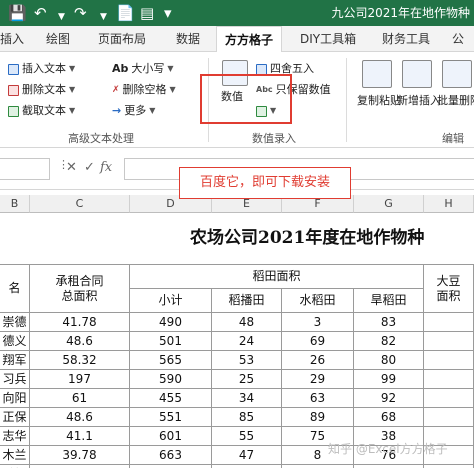 This screenshot has width=474, height=468. What do you see at coordinates (247, 301) in the screenshot?
I see `header-rice-field: 稻播田` at bounding box center [247, 301].